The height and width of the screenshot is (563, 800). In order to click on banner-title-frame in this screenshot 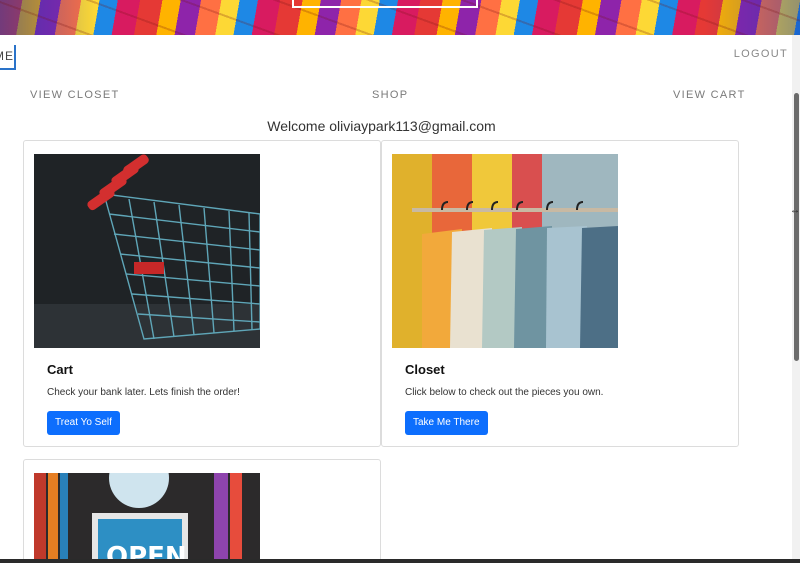, I will do `click(385, 4)`.